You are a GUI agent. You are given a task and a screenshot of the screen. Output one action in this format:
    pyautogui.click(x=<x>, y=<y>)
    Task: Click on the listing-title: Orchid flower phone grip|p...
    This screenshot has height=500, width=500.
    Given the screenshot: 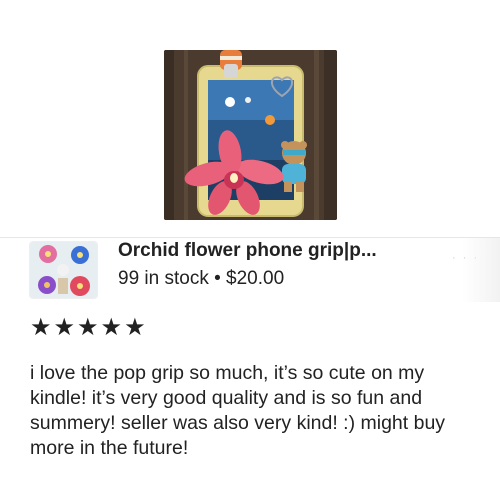 What is the action you would take?
    pyautogui.click(x=278, y=251)
    